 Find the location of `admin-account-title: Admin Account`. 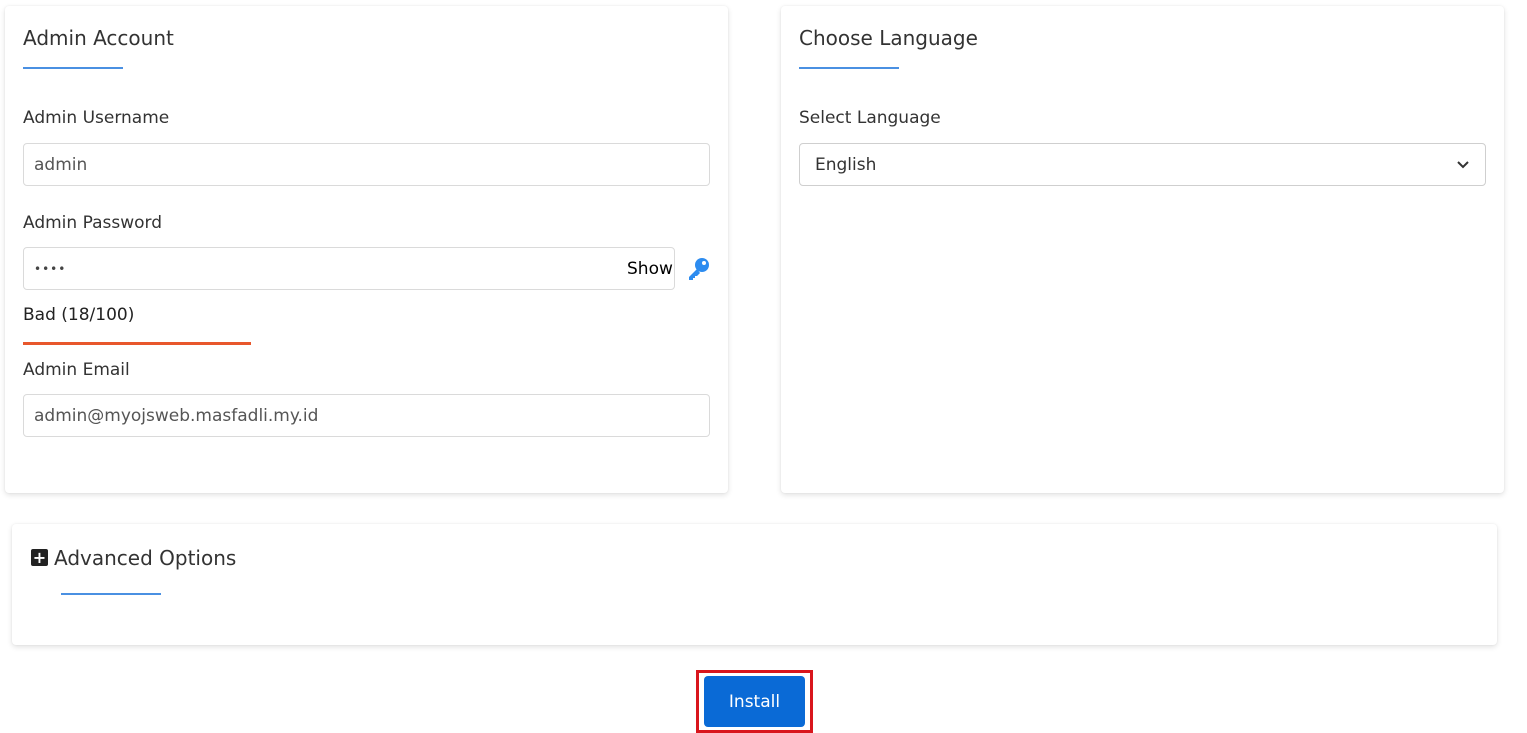

admin-account-title: Admin Account is located at coordinates (98, 38).